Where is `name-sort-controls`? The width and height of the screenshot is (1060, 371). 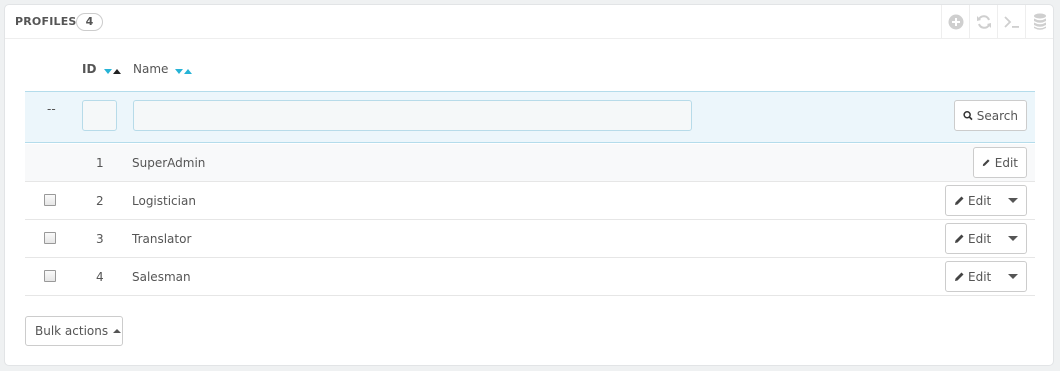
name-sort-controls is located at coordinates (184, 70).